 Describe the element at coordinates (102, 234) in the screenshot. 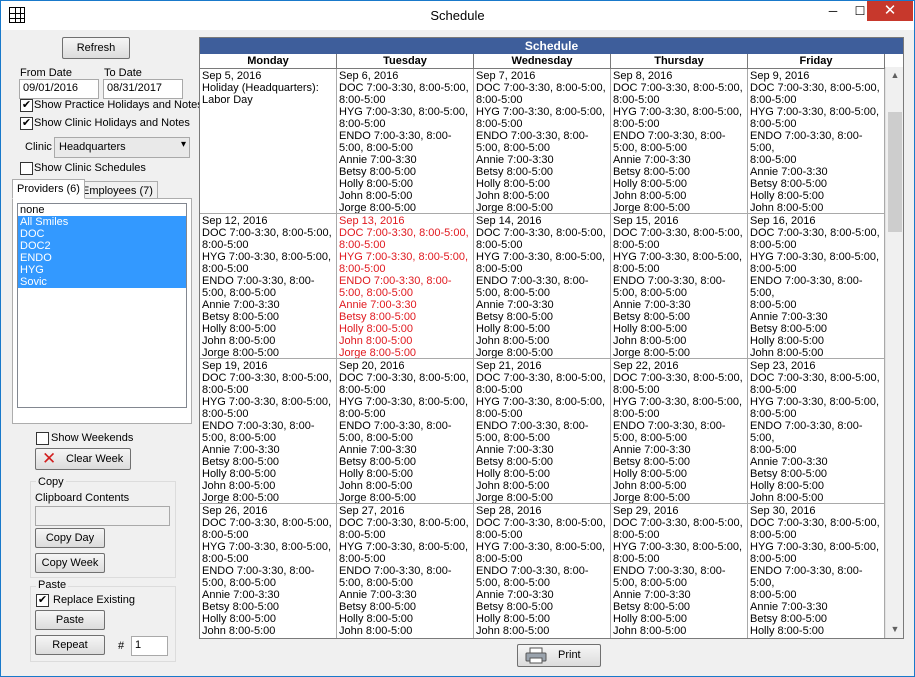

I see `provider-list-item: DOC` at that location.